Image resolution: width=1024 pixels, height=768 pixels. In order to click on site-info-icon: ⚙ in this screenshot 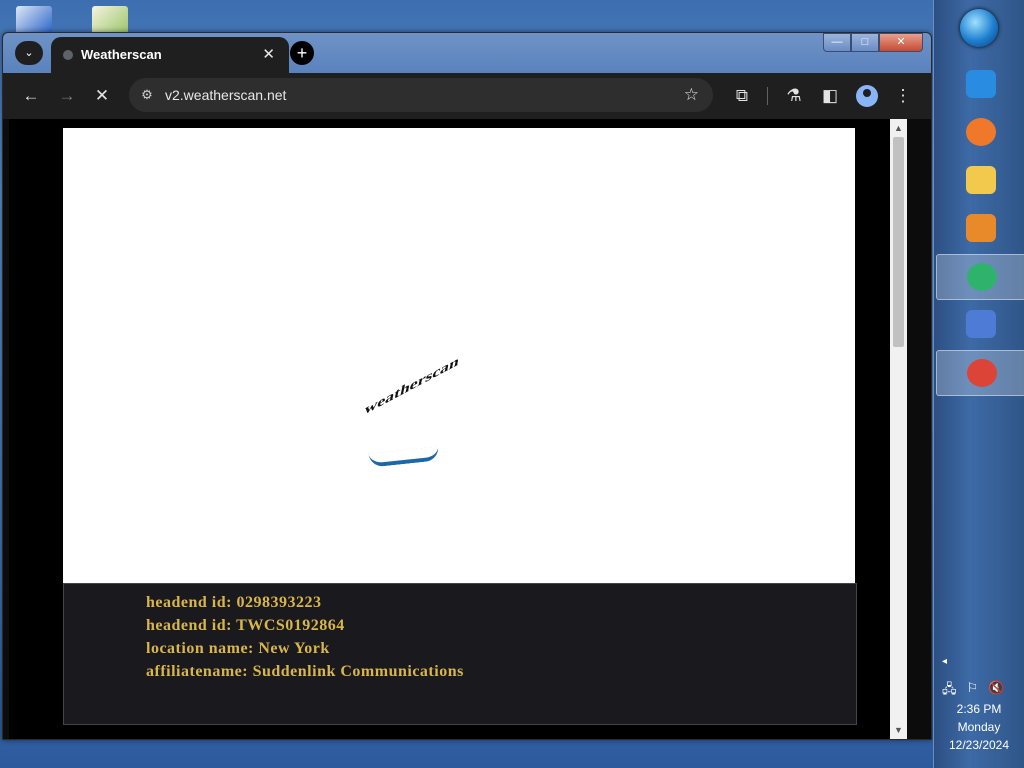, I will do `click(147, 95)`.